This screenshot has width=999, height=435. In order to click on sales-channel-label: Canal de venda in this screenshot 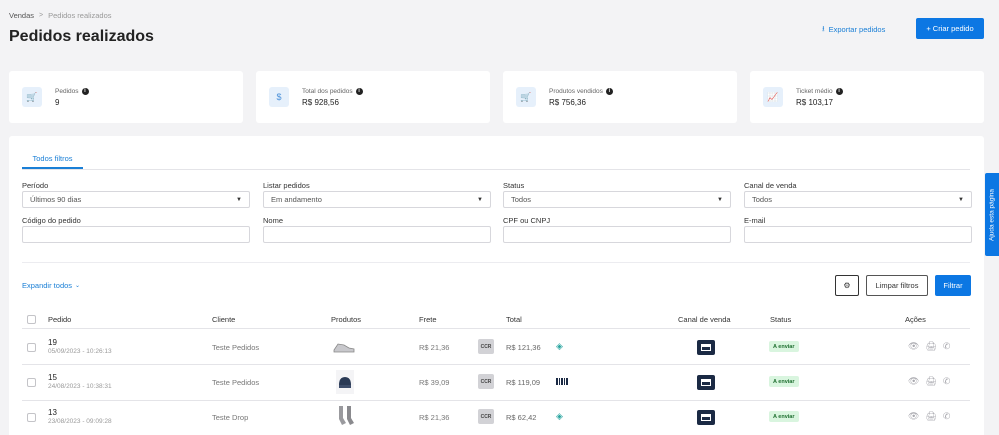, I will do `click(770, 185)`.